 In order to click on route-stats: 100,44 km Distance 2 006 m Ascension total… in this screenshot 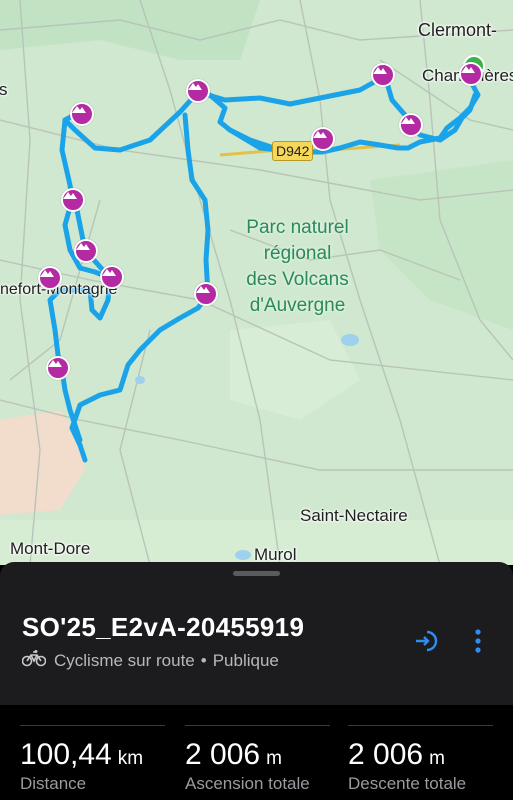, I will do `click(256, 752)`.